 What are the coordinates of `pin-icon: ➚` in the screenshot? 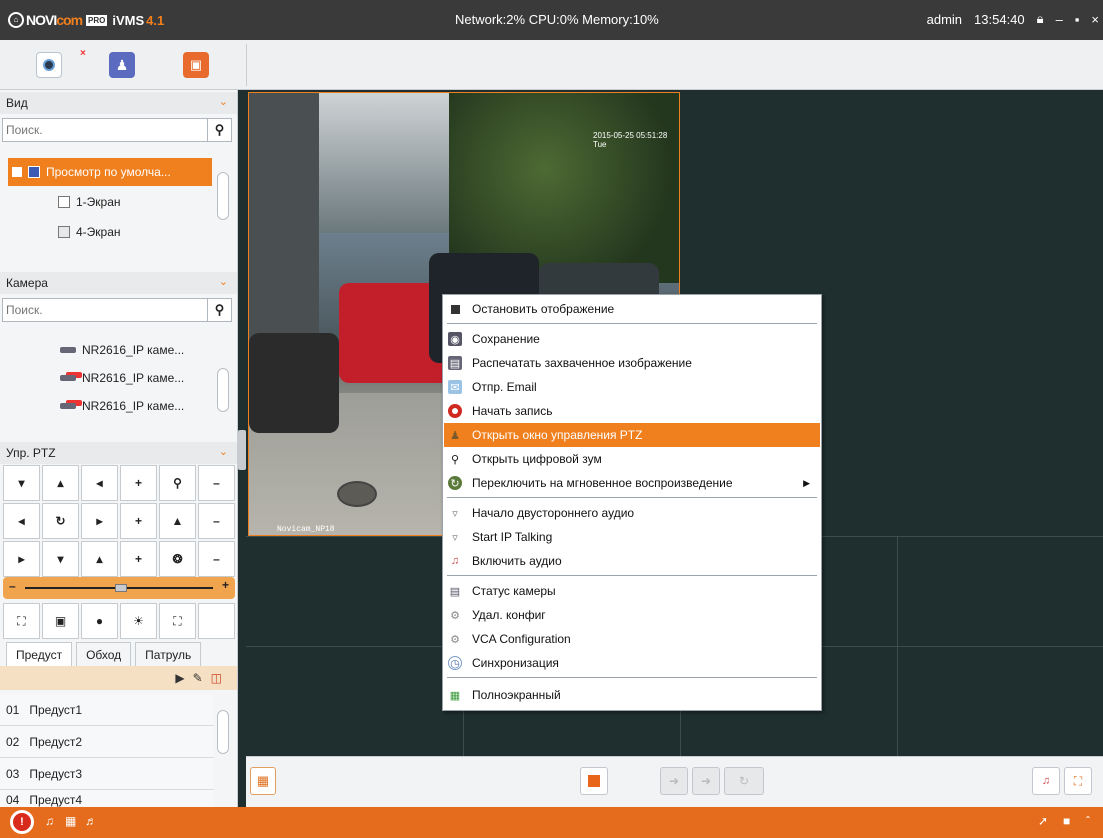 It's located at (1043, 821).